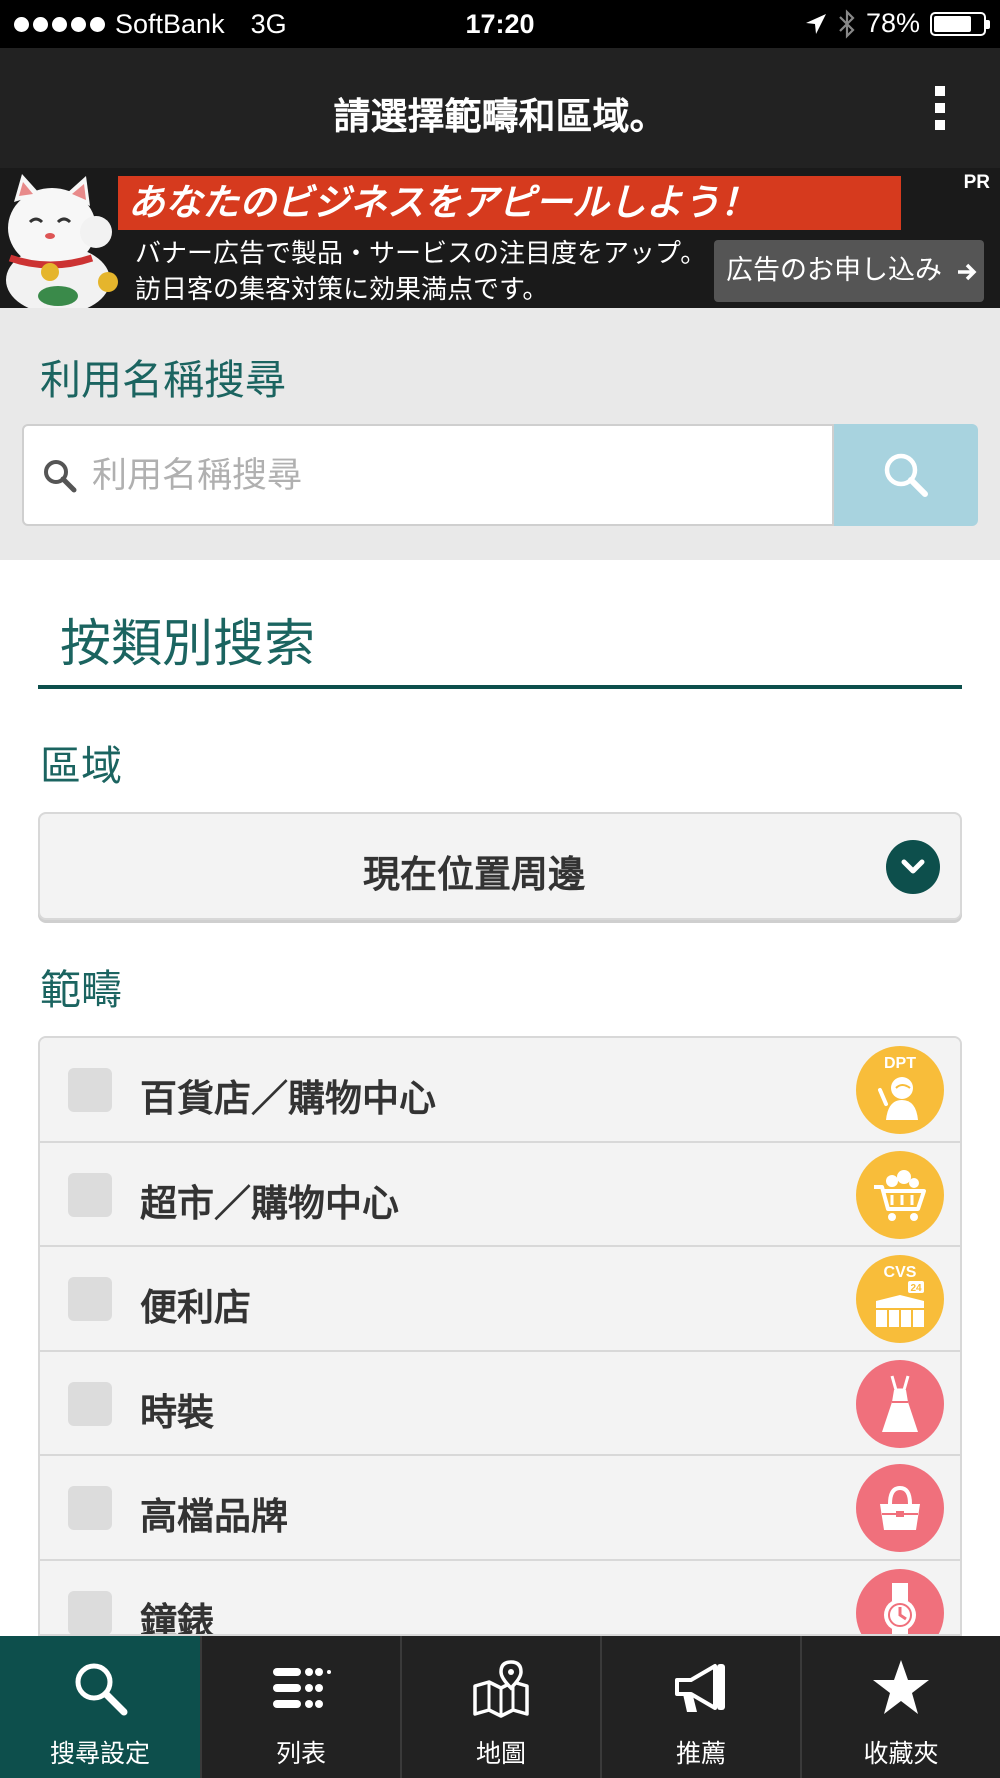 The height and width of the screenshot is (1778, 1000). What do you see at coordinates (500, 1508) in the screenshot?
I see `category-row: 高檔品牌` at bounding box center [500, 1508].